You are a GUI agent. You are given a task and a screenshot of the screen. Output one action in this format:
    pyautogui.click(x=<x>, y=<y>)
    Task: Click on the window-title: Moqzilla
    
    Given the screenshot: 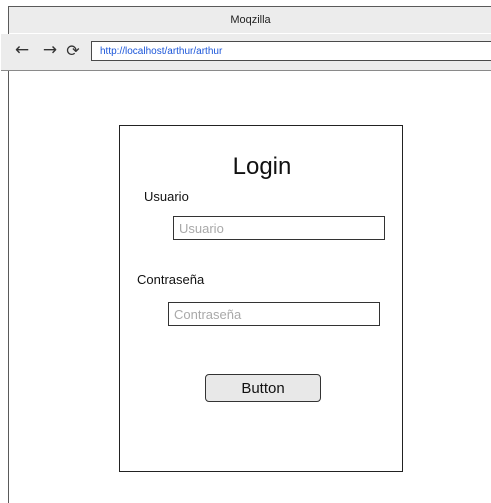 What is the action you would take?
    pyautogui.click(x=250, y=20)
    